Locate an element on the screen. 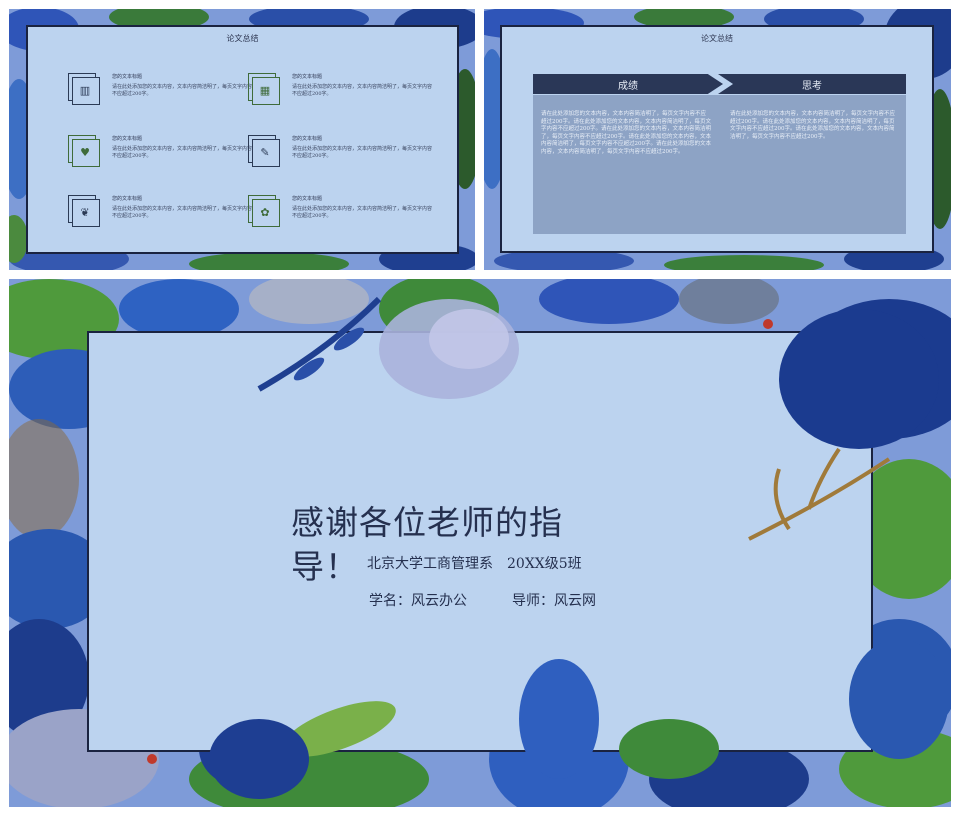 The width and height of the screenshot is (960, 816). advisor-name: 导师：风云网 is located at coordinates (554, 601).